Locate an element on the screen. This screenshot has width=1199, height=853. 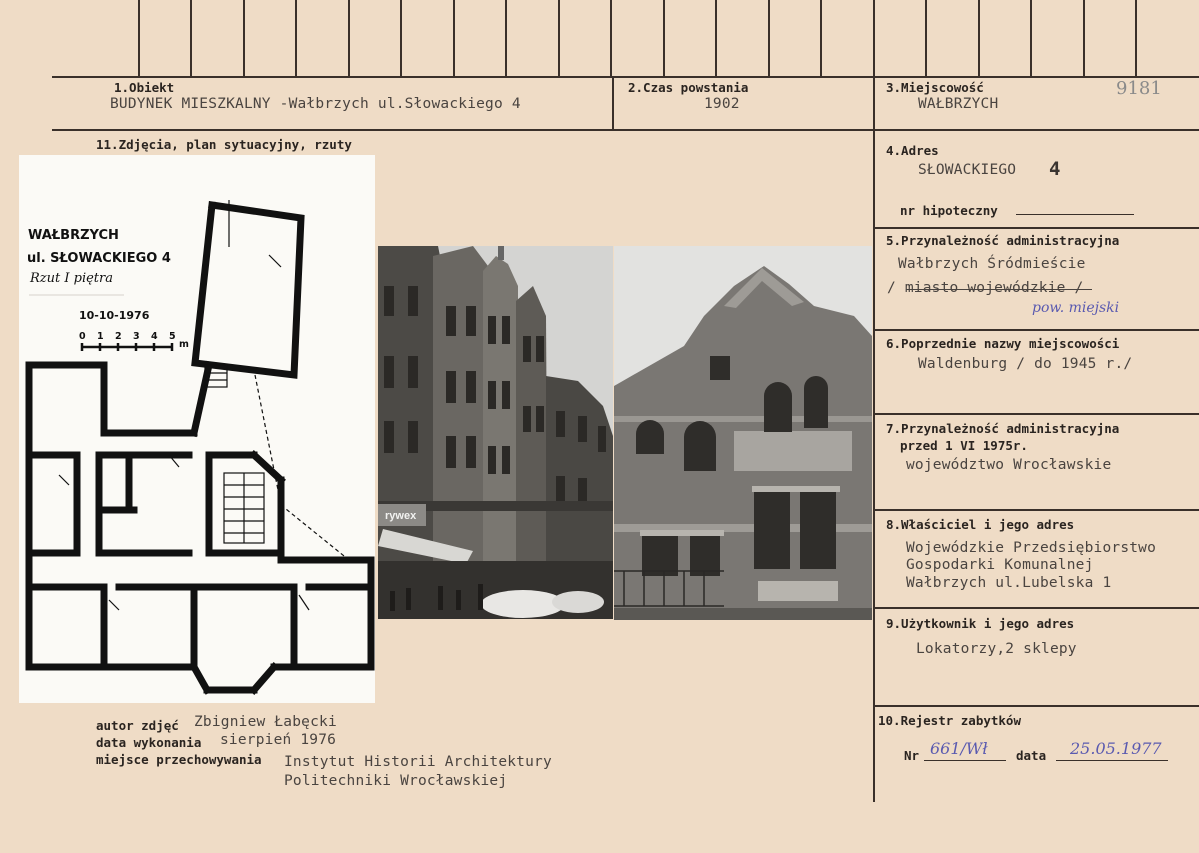
field-3-value: WAŁBRZYCH is located at coordinates (958, 104).